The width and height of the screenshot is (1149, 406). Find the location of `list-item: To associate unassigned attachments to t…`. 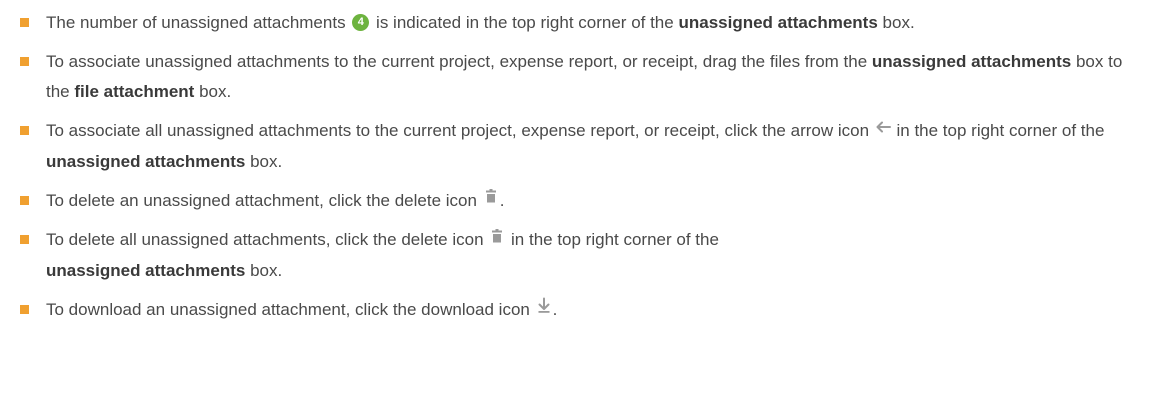

list-item: To associate unassigned attachments to t… is located at coordinates (574, 77).